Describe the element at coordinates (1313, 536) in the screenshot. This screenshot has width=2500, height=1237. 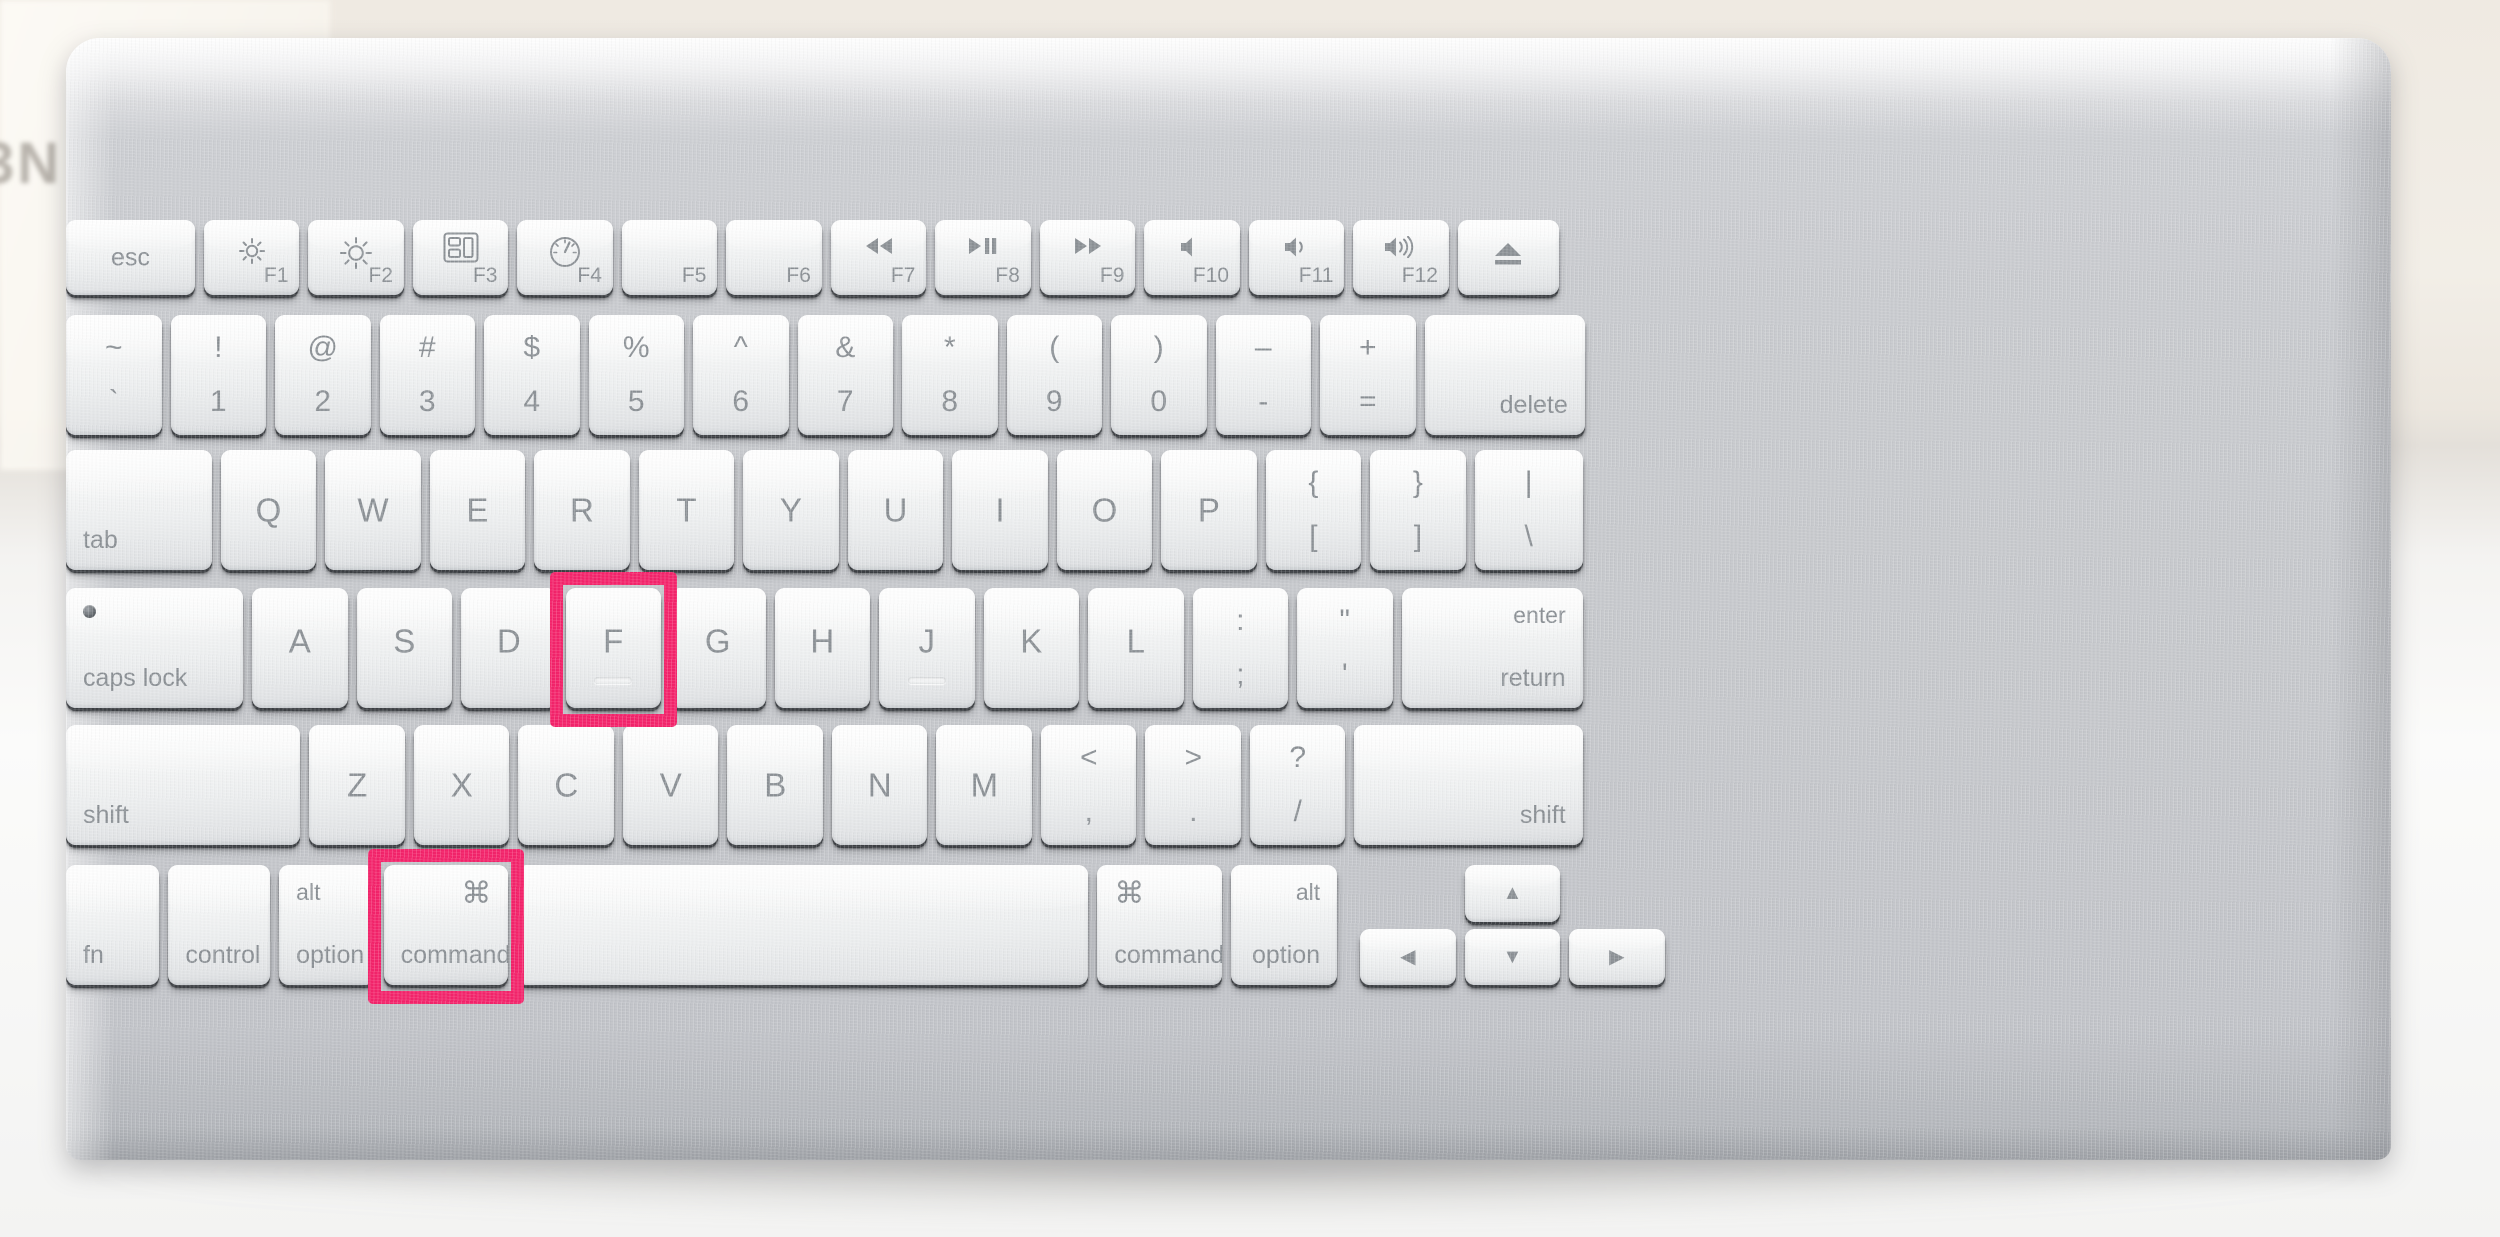
I see `symbol-bottom-lbracket: [` at that location.